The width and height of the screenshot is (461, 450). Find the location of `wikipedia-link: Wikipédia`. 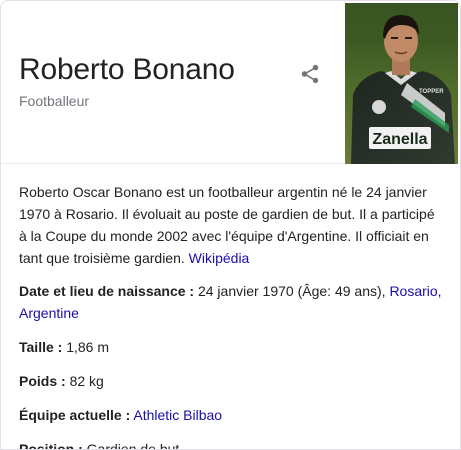

wikipedia-link: Wikipédia is located at coordinates (219, 258).